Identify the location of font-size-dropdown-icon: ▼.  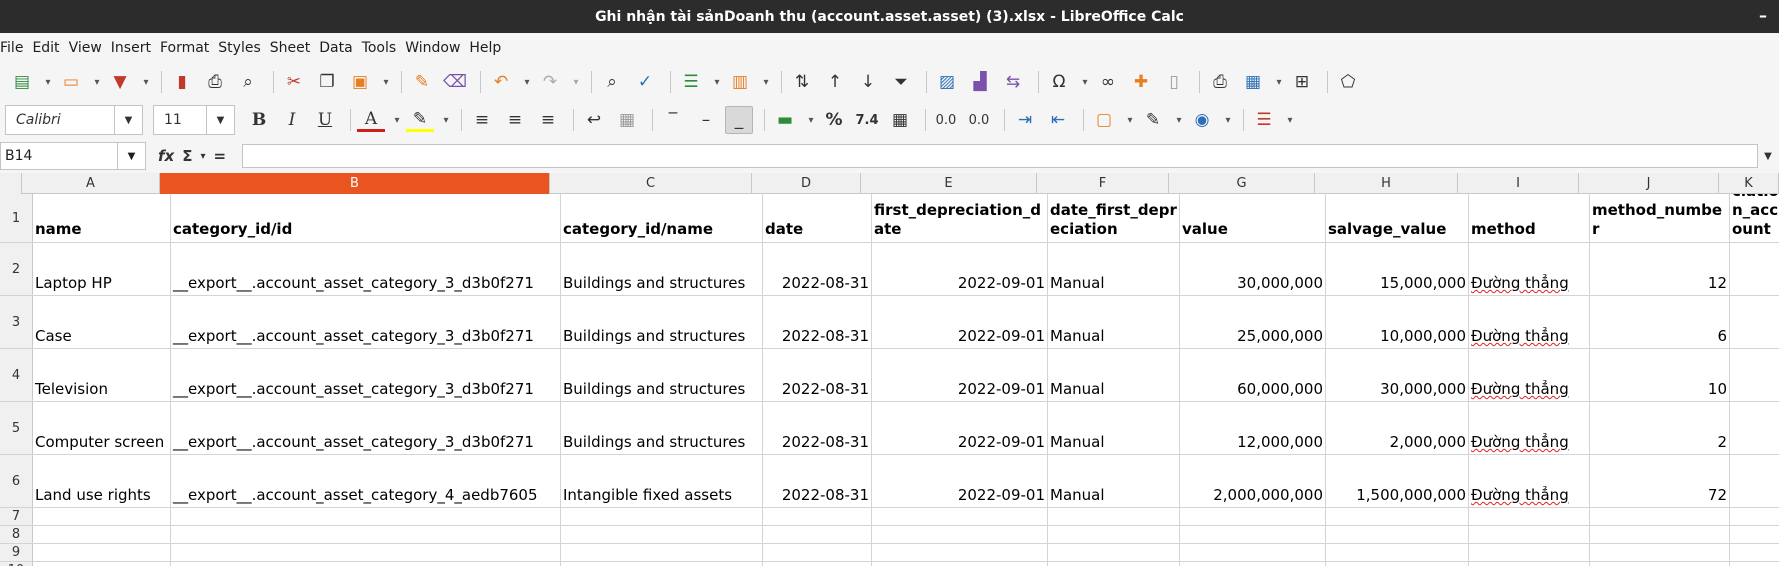
(221, 120).